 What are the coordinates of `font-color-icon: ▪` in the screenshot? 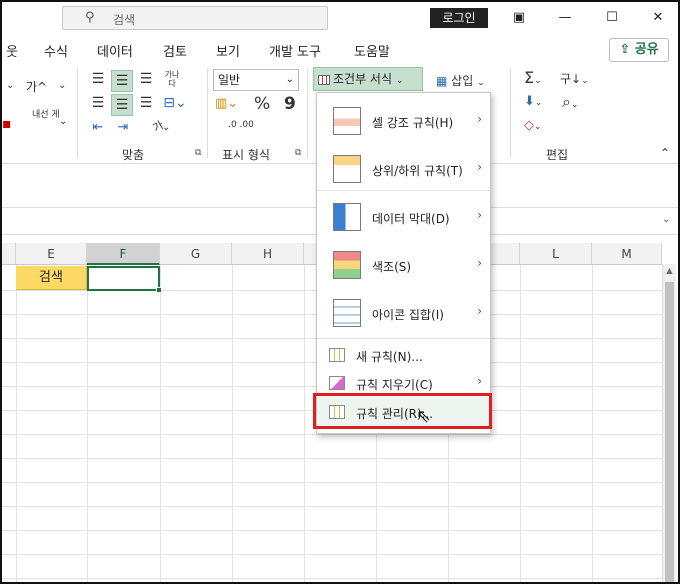 It's located at (7, 124).